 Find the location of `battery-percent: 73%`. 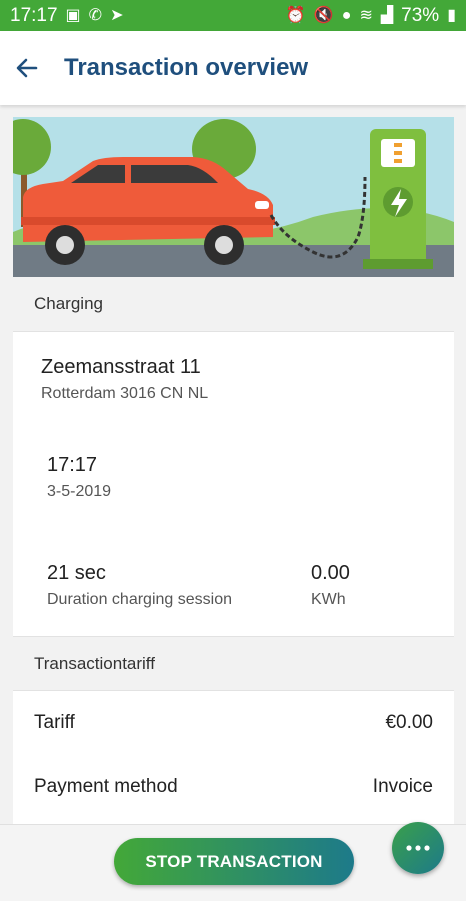

battery-percent: 73% is located at coordinates (420, 15).